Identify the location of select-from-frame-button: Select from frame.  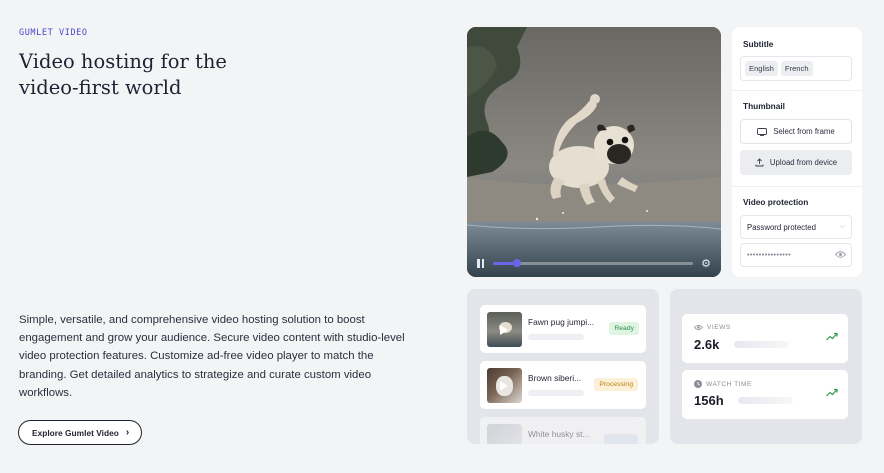
(796, 131).